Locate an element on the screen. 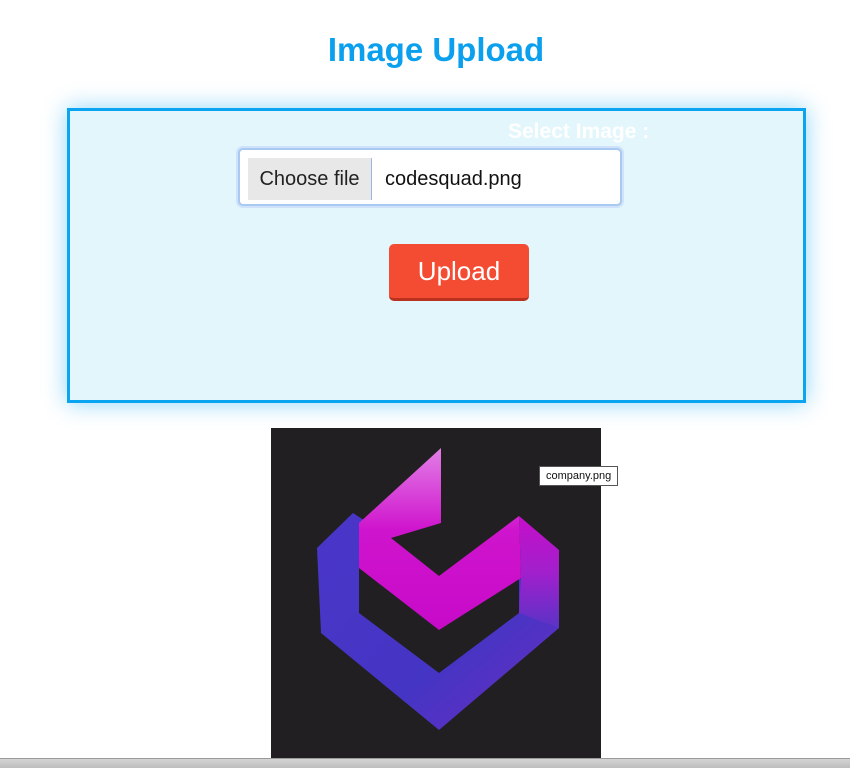 This screenshot has width=850, height=768. selected-file-name: codesquad.png is located at coordinates (453, 179).